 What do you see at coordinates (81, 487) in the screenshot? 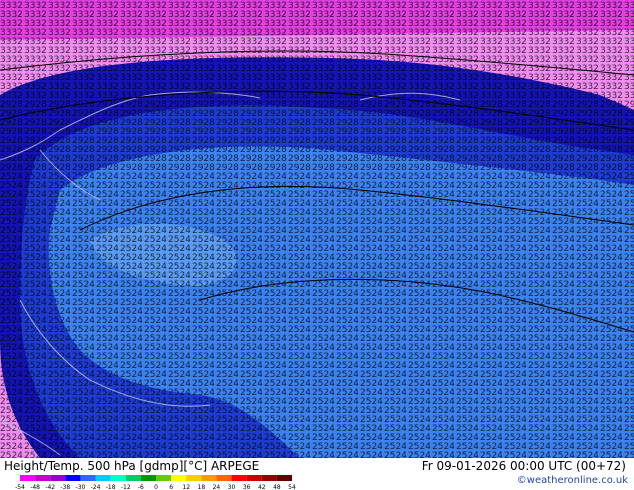
I see `color-scale-tick-label: -30` at bounding box center [81, 487].